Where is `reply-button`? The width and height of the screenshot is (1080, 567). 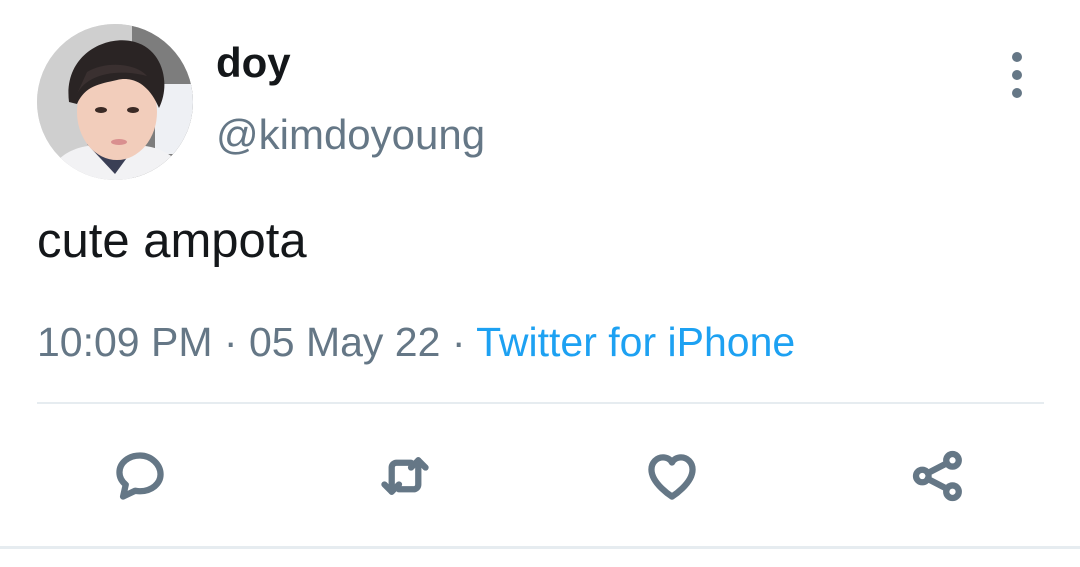 reply-button is located at coordinates (140, 476).